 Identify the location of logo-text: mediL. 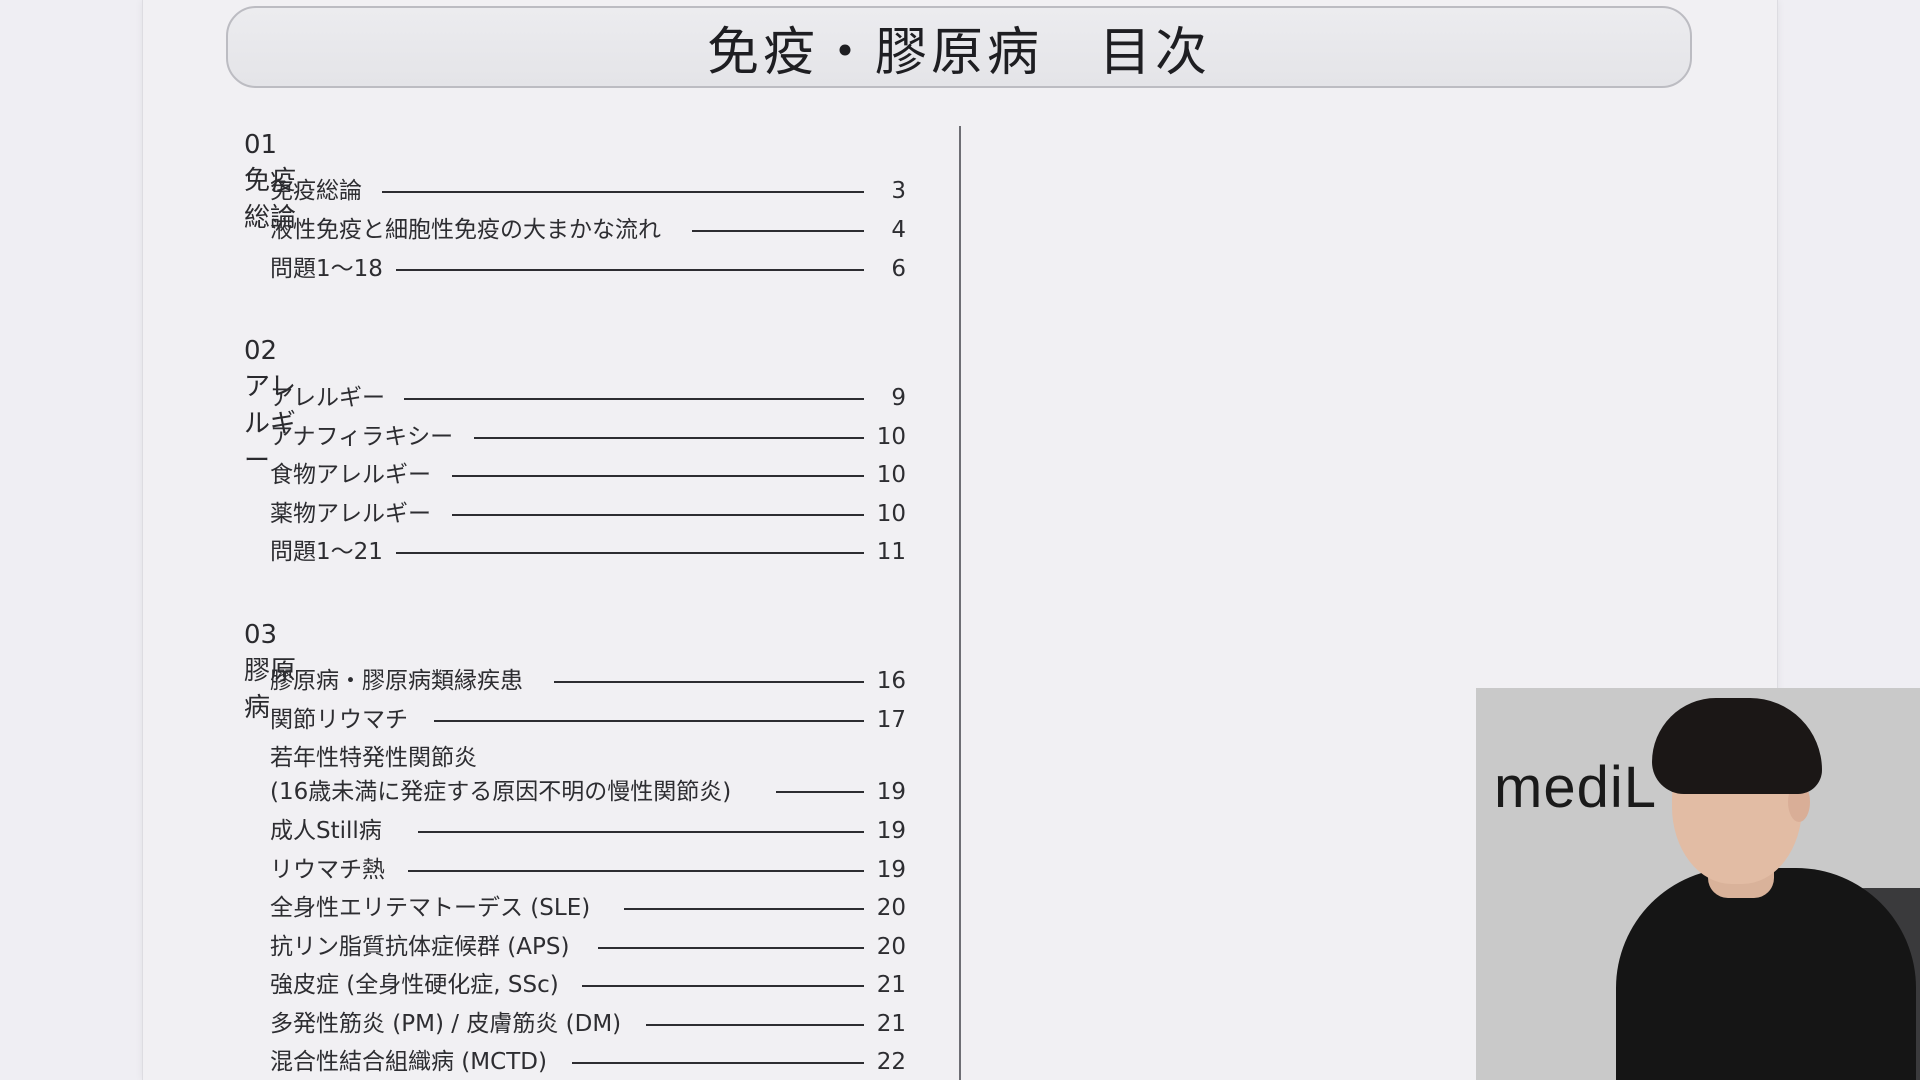
(1575, 787).